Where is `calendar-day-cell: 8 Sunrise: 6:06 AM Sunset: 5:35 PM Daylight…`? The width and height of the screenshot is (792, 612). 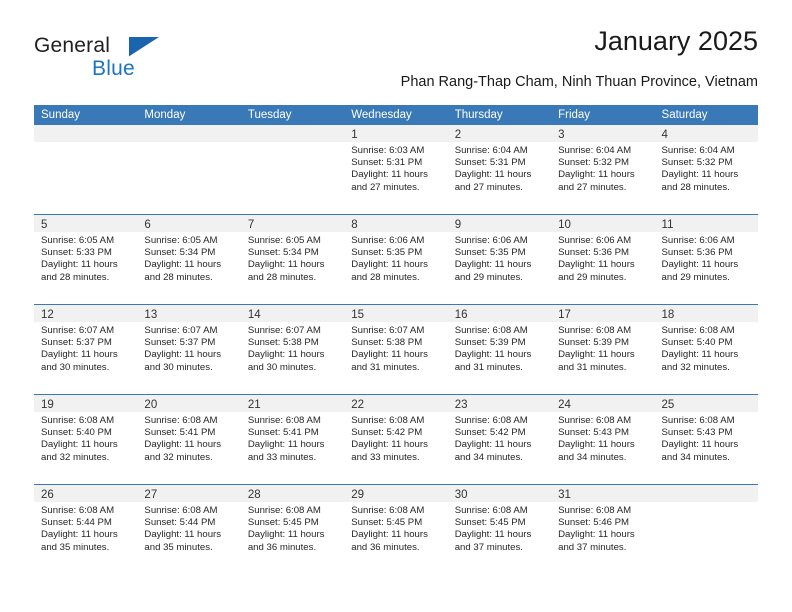 calendar-day-cell: 8 Sunrise: 6:06 AM Sunset: 5:35 PM Daylight… is located at coordinates (396, 259).